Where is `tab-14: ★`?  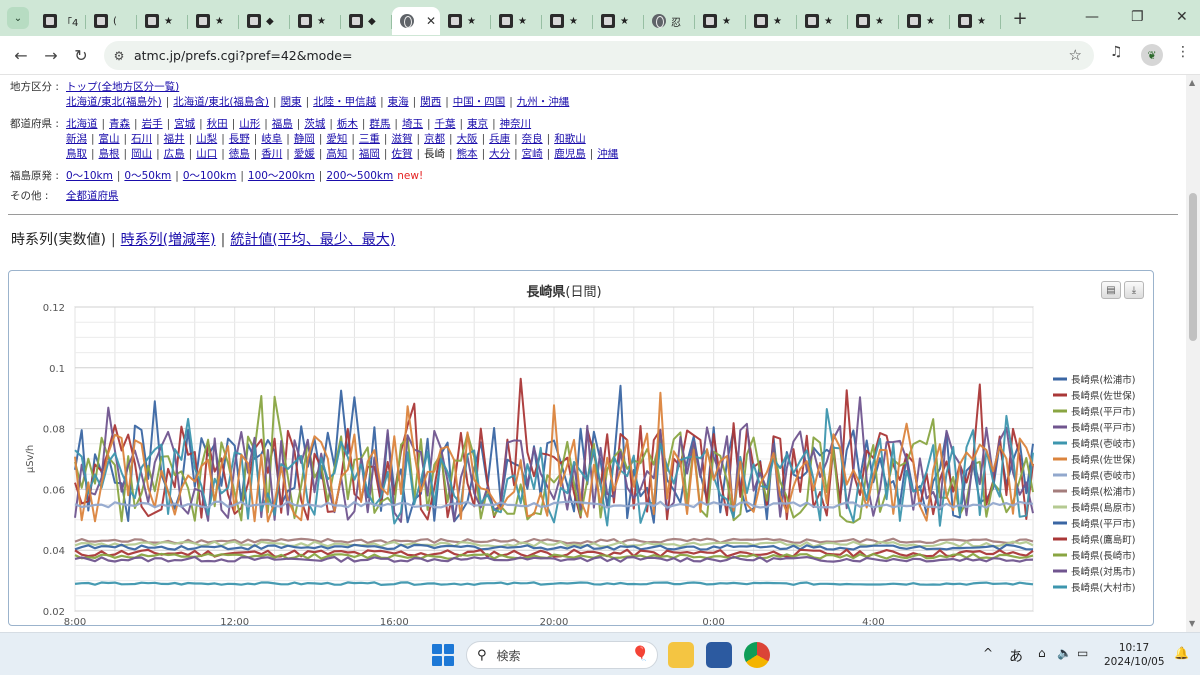 tab-14: ★ is located at coordinates (771, 21).